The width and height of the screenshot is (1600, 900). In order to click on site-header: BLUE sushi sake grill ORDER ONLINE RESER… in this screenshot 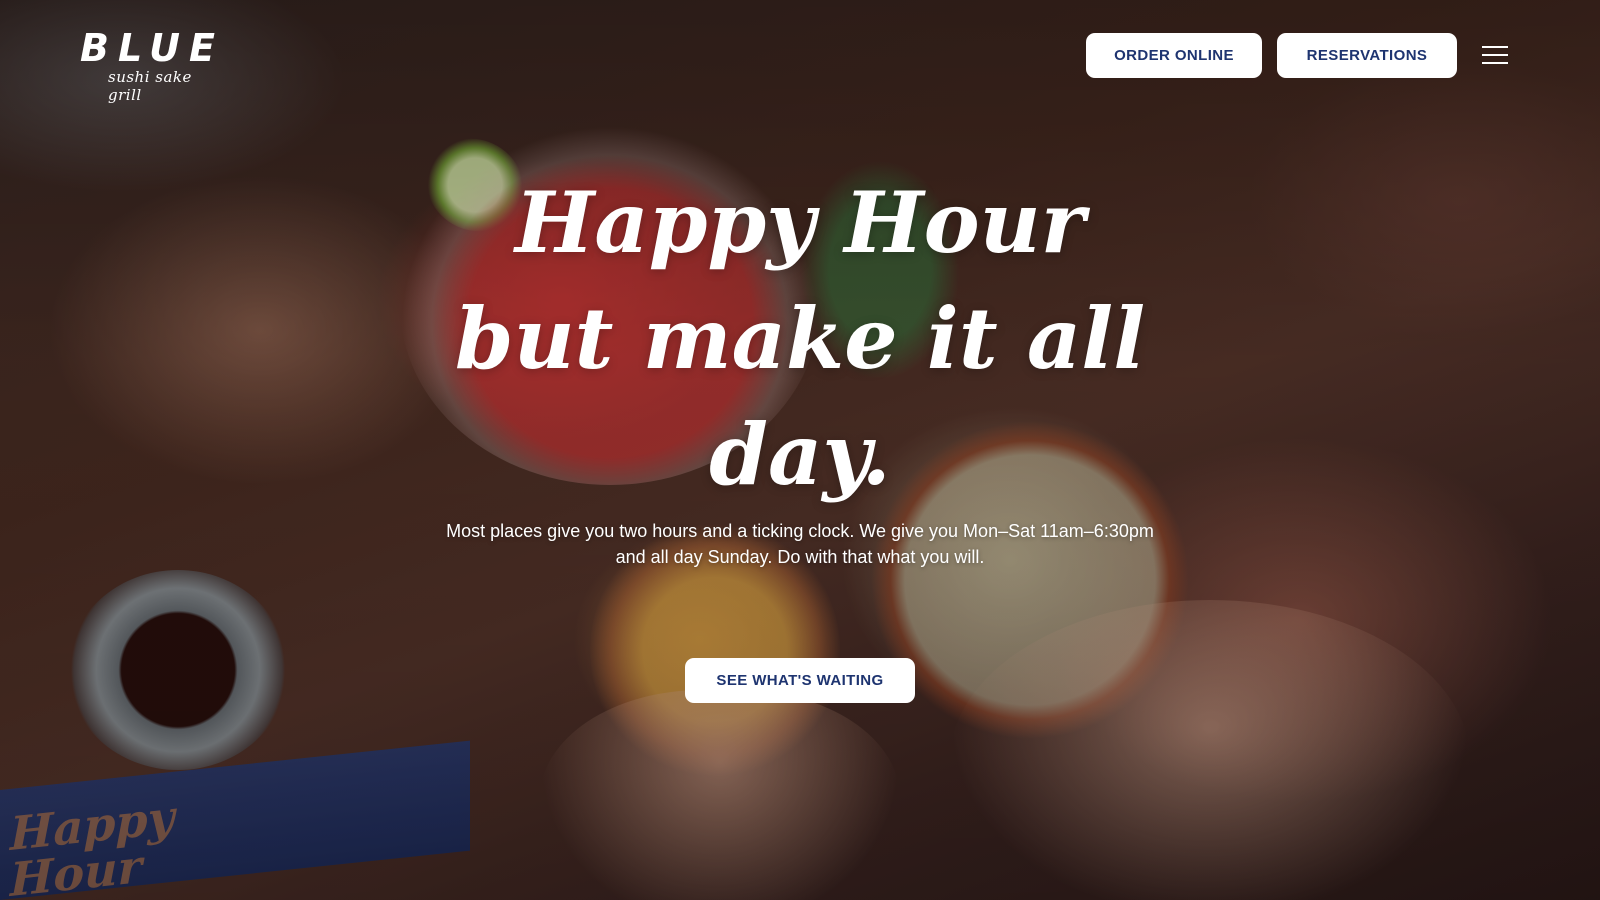, I will do `click(800, 55)`.